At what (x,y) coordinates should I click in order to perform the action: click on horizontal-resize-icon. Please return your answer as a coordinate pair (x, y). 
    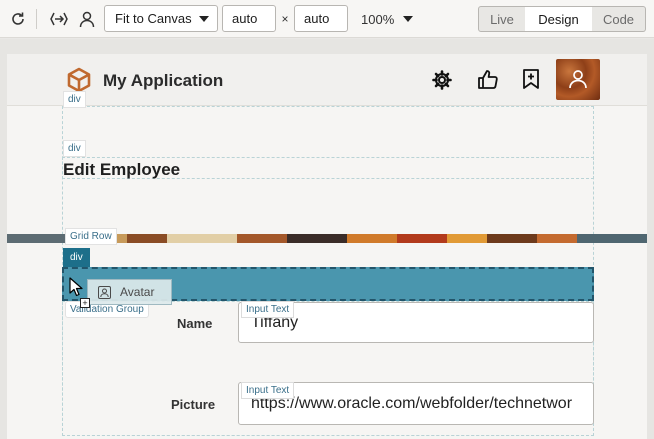
    Looking at the image, I should click on (59, 19).